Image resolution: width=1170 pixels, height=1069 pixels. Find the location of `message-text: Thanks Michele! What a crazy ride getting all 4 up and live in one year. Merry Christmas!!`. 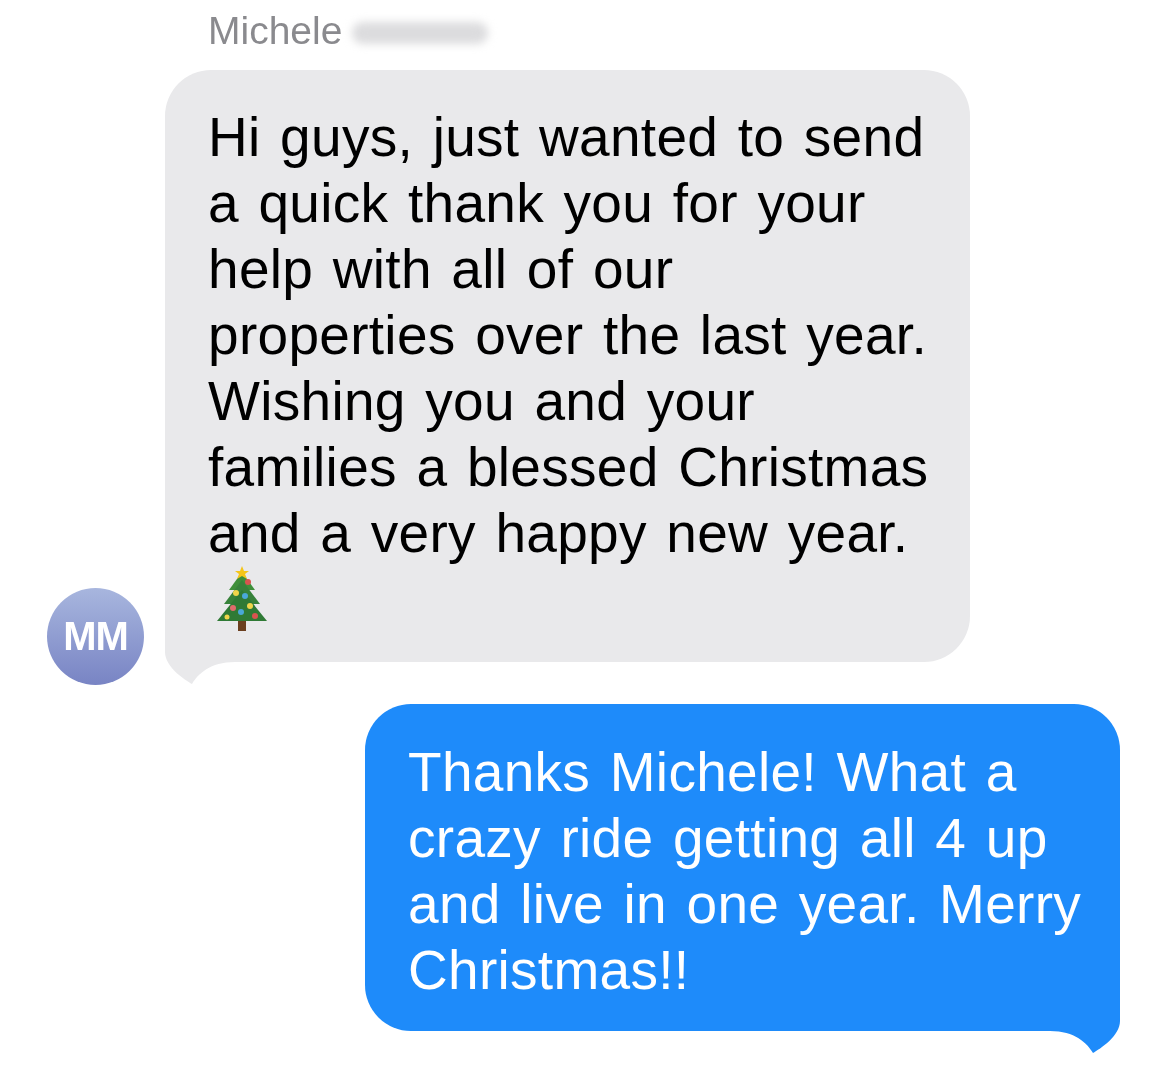

message-text: Thanks Michele! What a crazy ride getting all 4 up and live in one year. Merry Christmas!! is located at coordinates (745, 871).